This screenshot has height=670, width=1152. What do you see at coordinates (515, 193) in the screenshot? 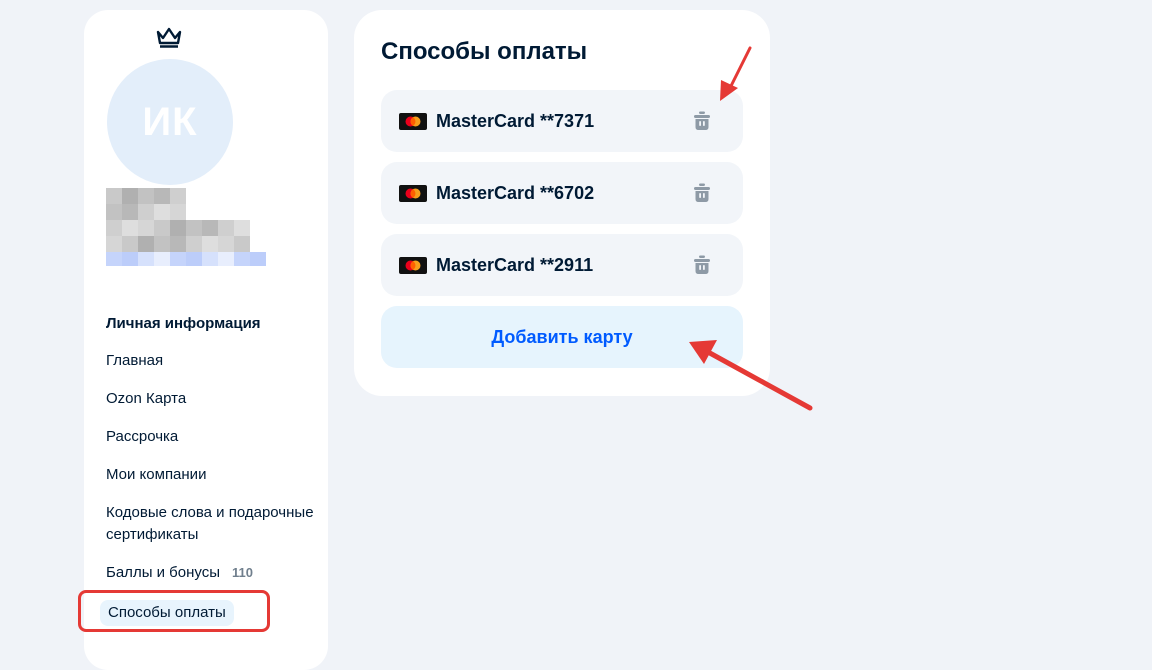
I see `card-label: MasterCard **6702` at bounding box center [515, 193].